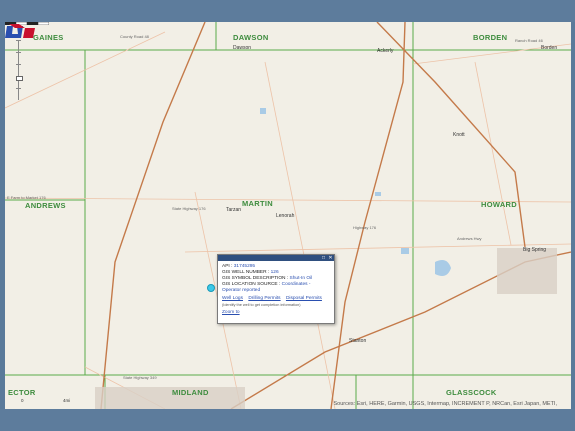 The image size is (575, 431). Describe the element at coordinates (499, 204) in the screenshot. I see `county-label-howard: HOWARD` at that location.